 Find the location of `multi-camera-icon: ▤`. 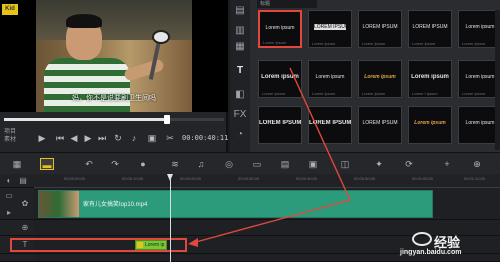

multi-camera-icon: ▤ is located at coordinates (285, 164).